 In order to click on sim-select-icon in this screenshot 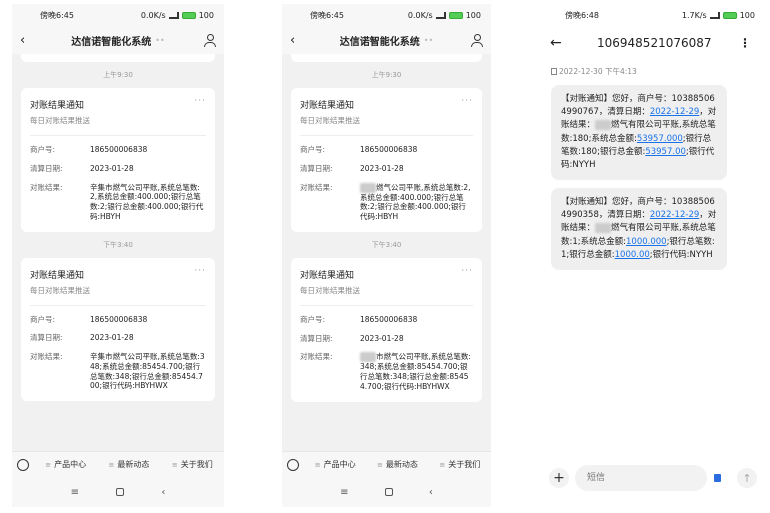, I will do `click(717, 478)`.